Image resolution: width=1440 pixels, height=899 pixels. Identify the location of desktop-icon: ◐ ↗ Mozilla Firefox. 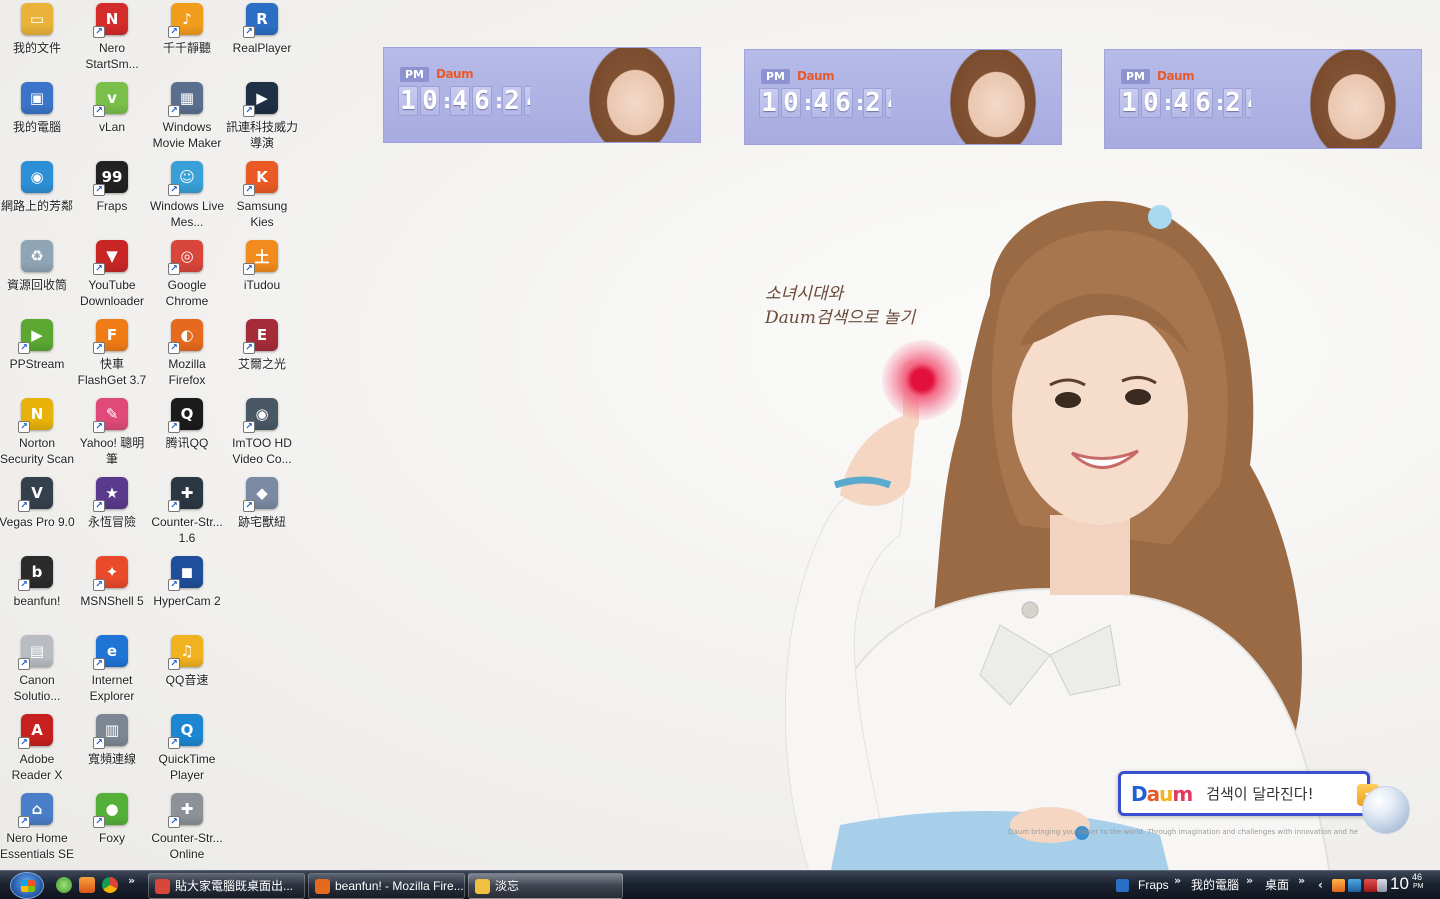
(187, 354).